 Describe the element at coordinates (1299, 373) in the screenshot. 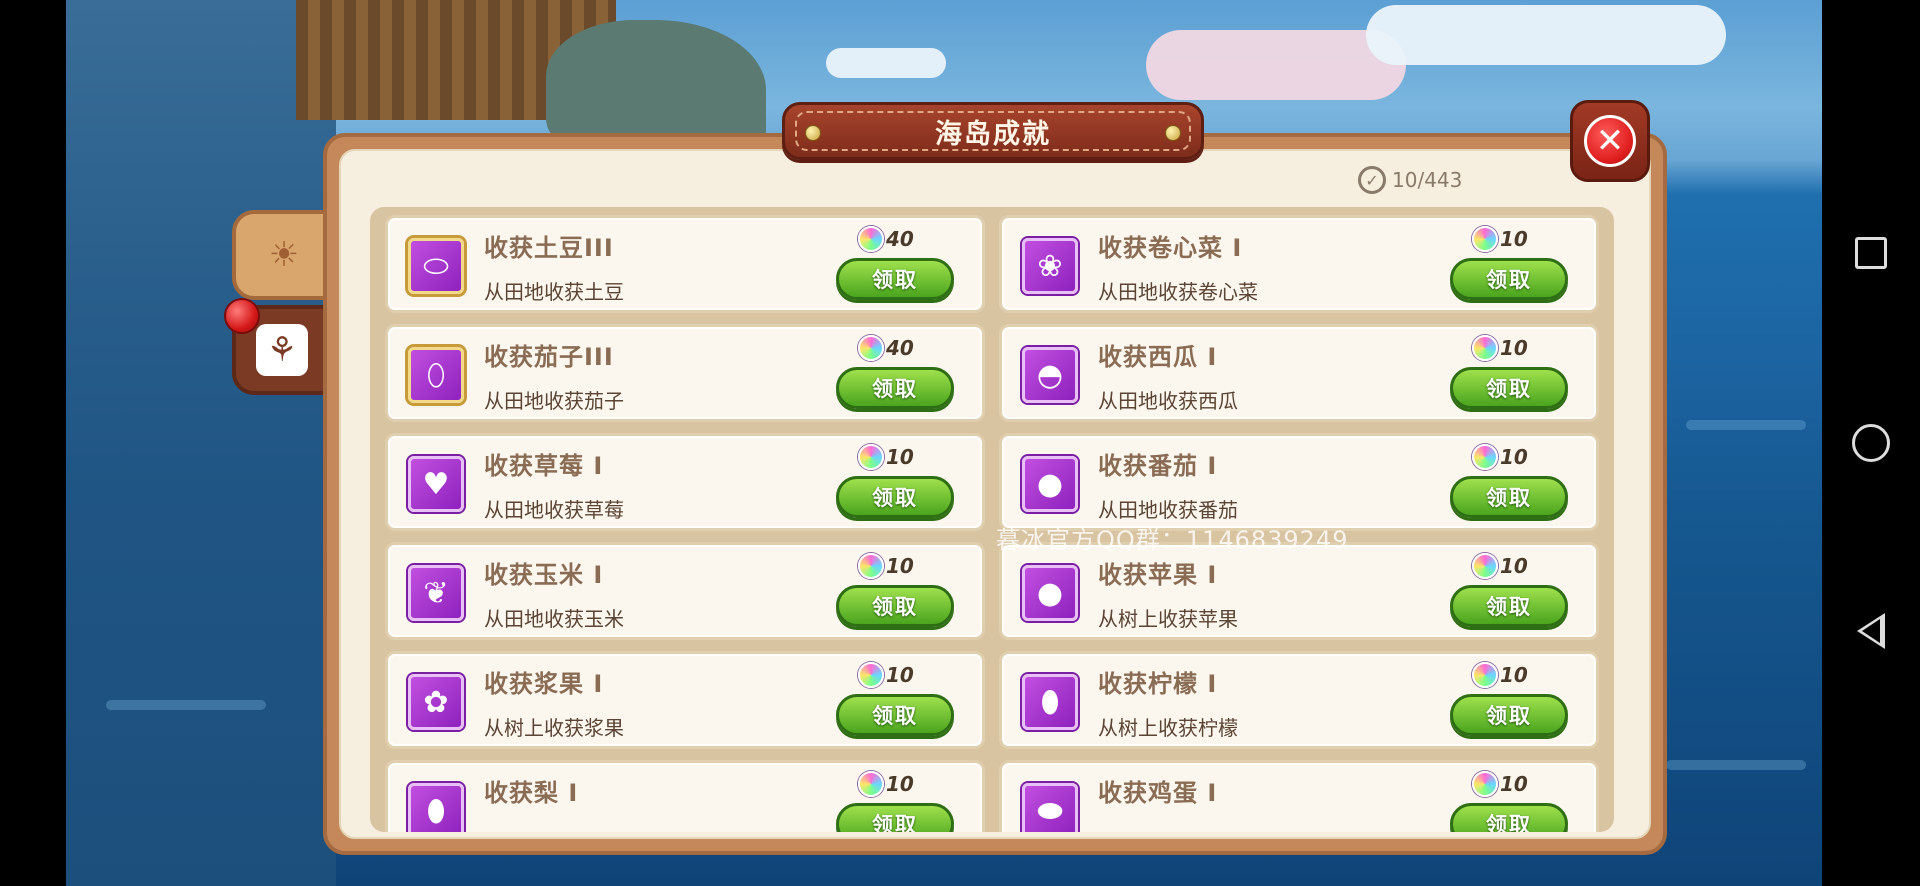

I see `achievement-card: ◓ 收获西瓜 I 从田地收获西瓜 10 领取` at that location.